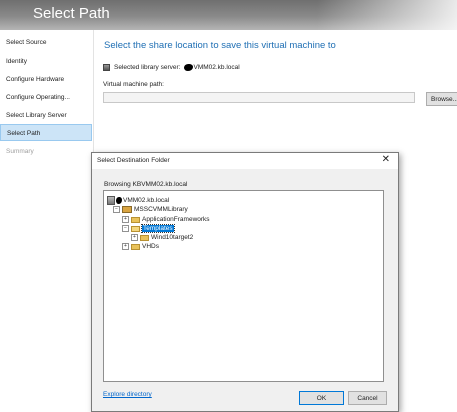 The height and width of the screenshot is (412, 457). I want to click on dialog-titlebar: Select Destination Folder ✕, so click(245, 161).